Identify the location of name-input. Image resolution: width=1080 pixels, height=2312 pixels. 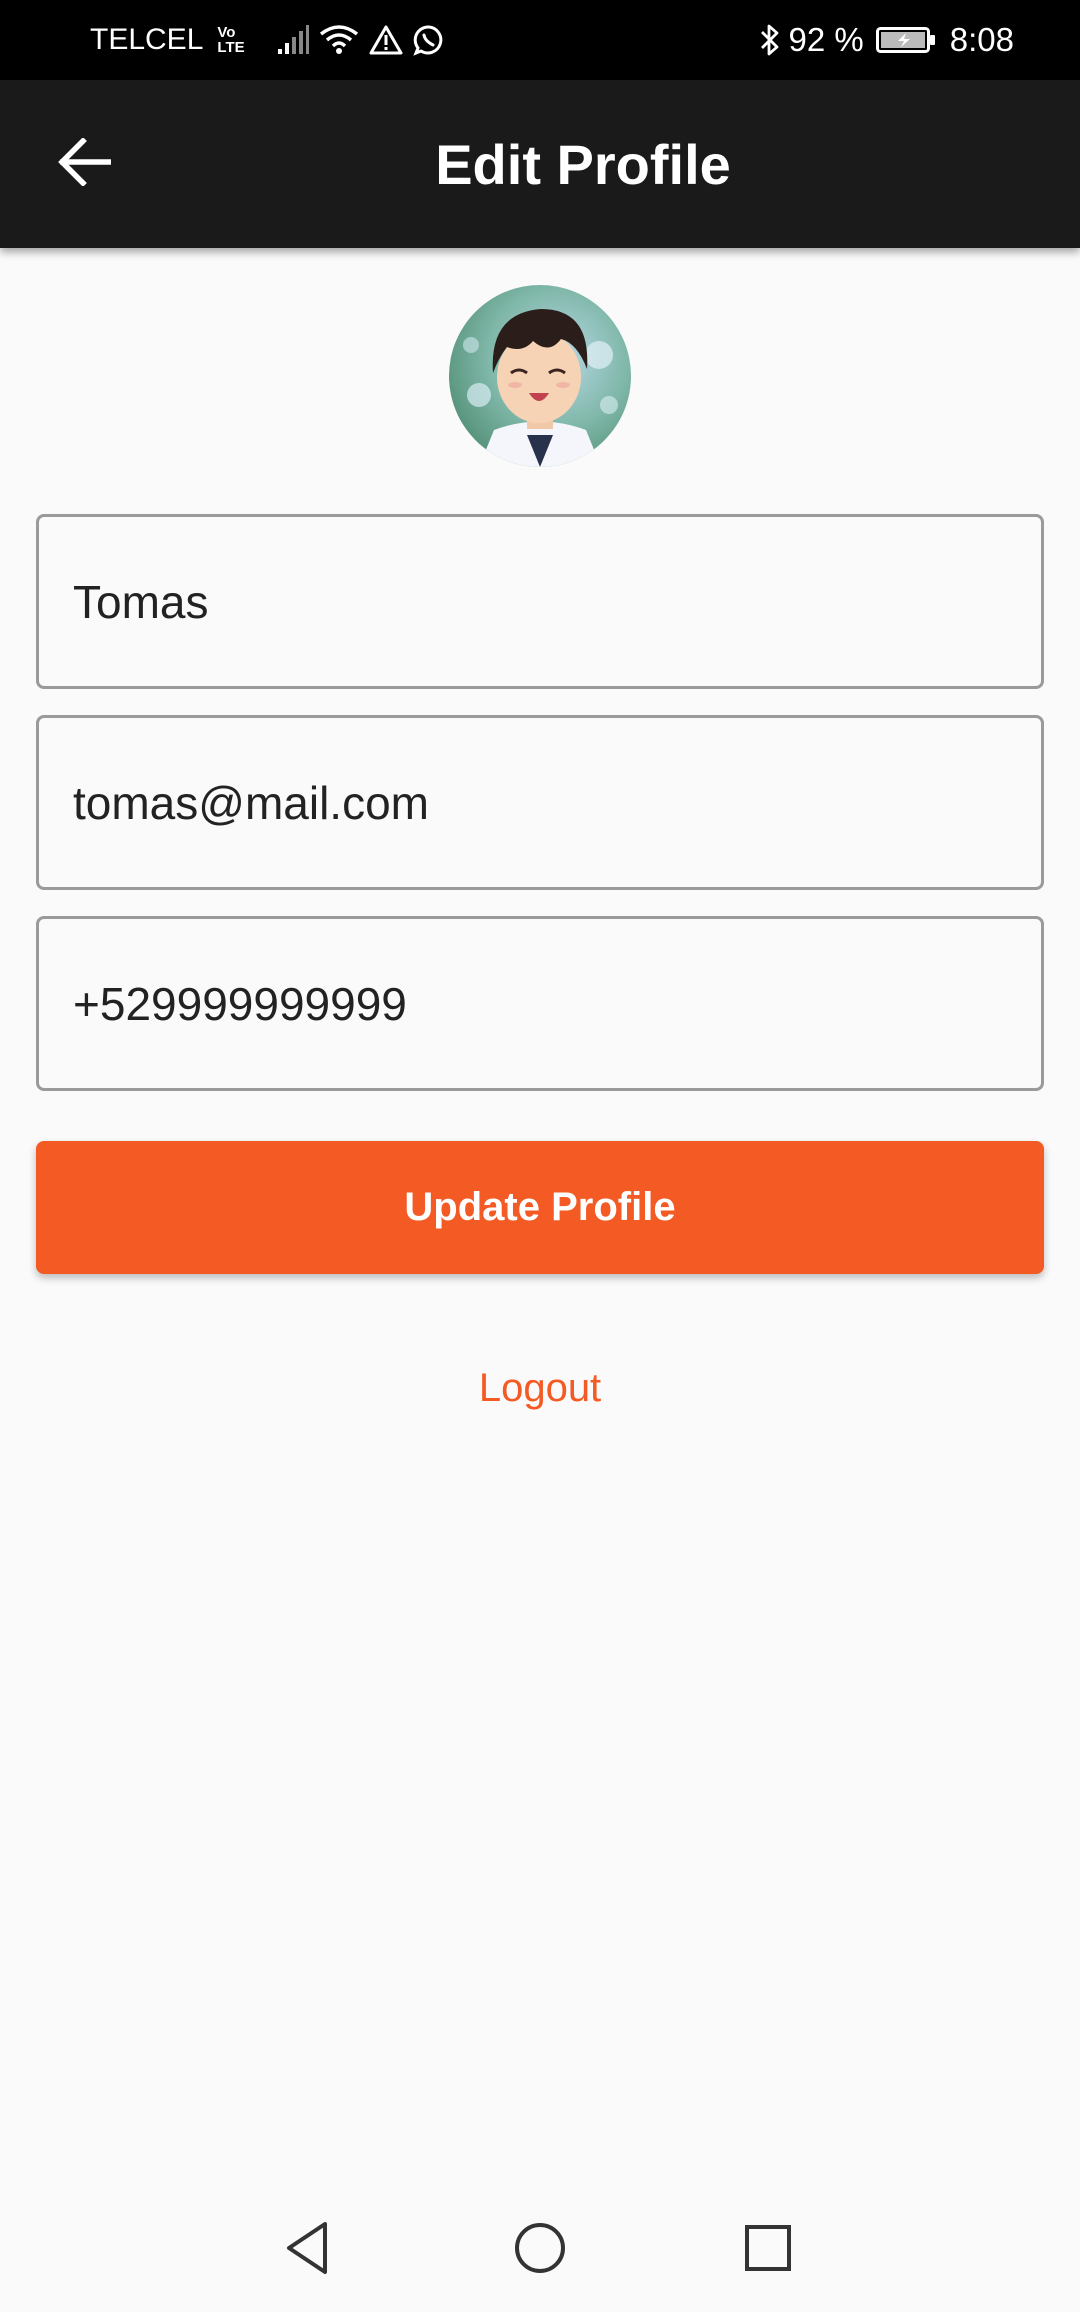
(540, 601).